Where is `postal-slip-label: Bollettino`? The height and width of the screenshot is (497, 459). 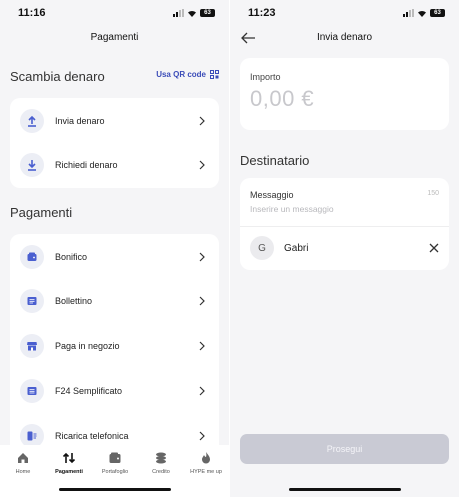 postal-slip-label: Bollettino is located at coordinates (74, 301).